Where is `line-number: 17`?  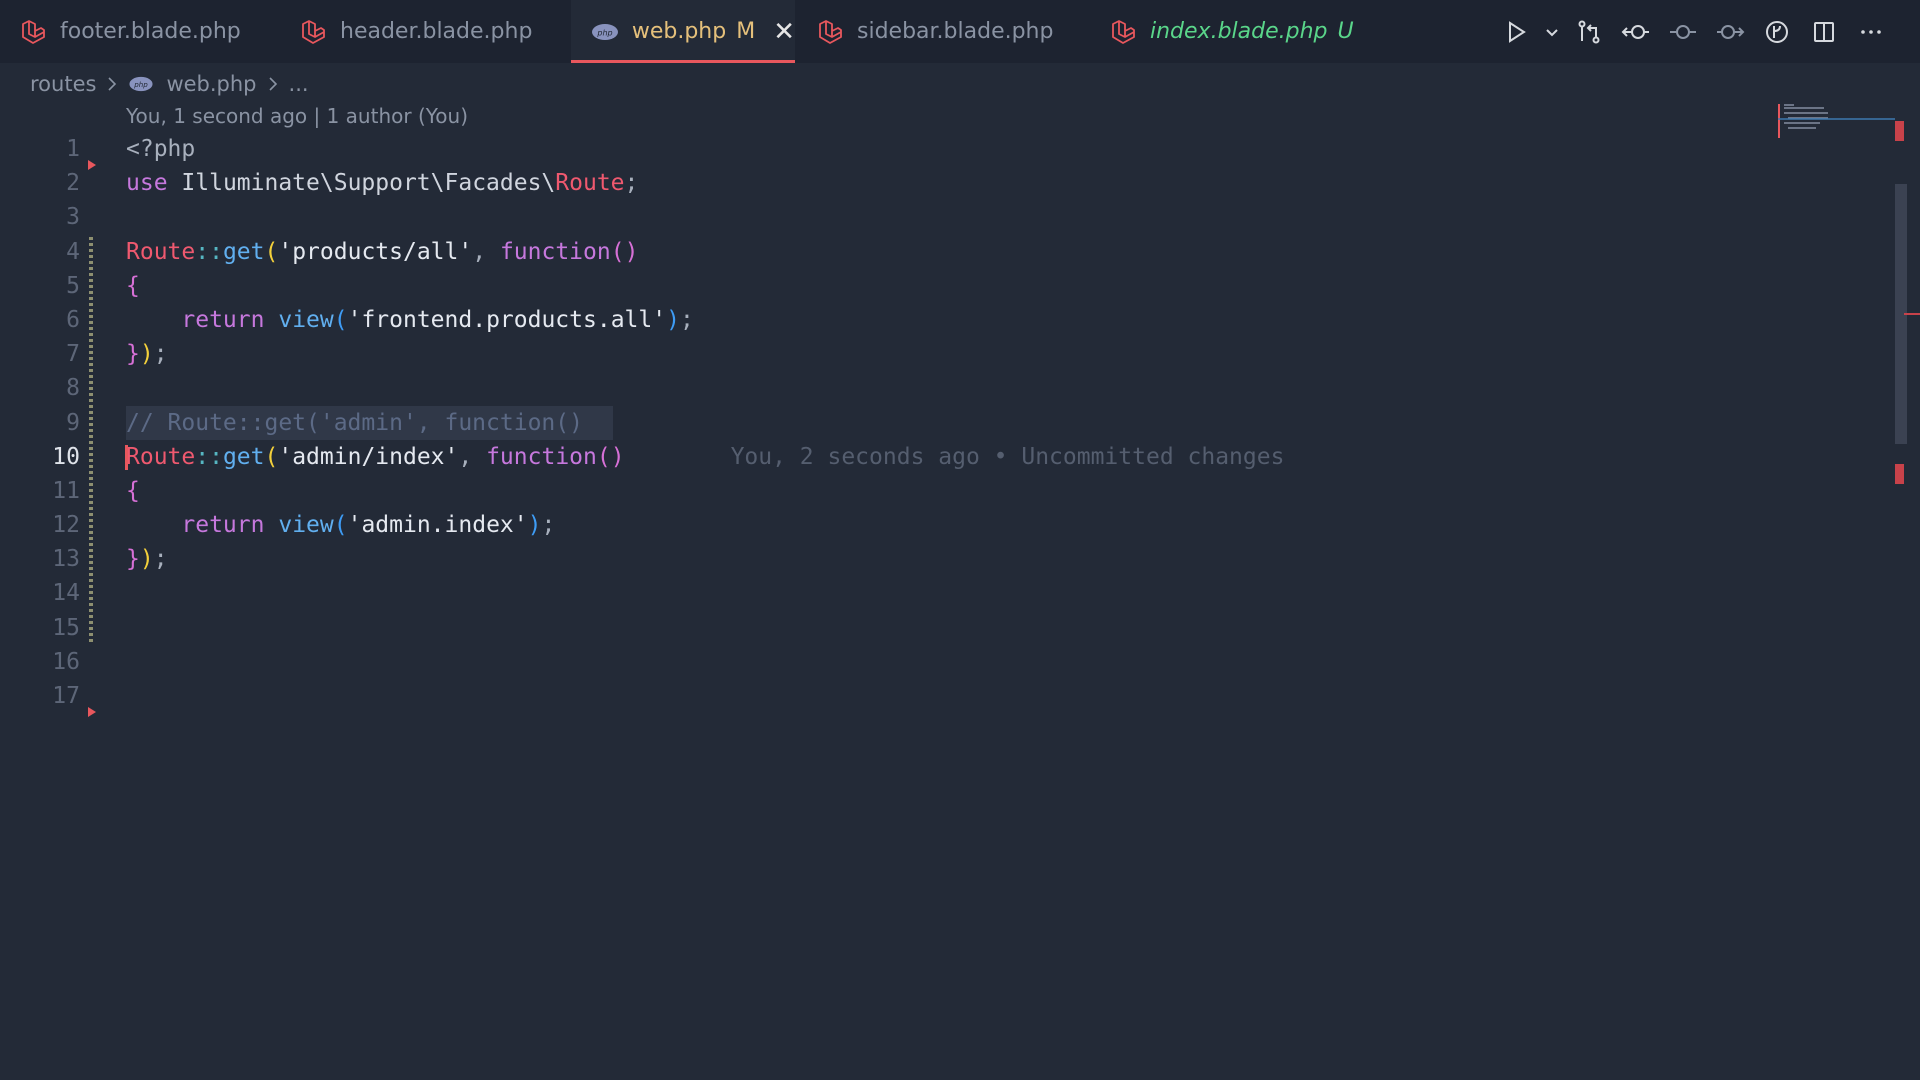 line-number: 17 is located at coordinates (66, 696).